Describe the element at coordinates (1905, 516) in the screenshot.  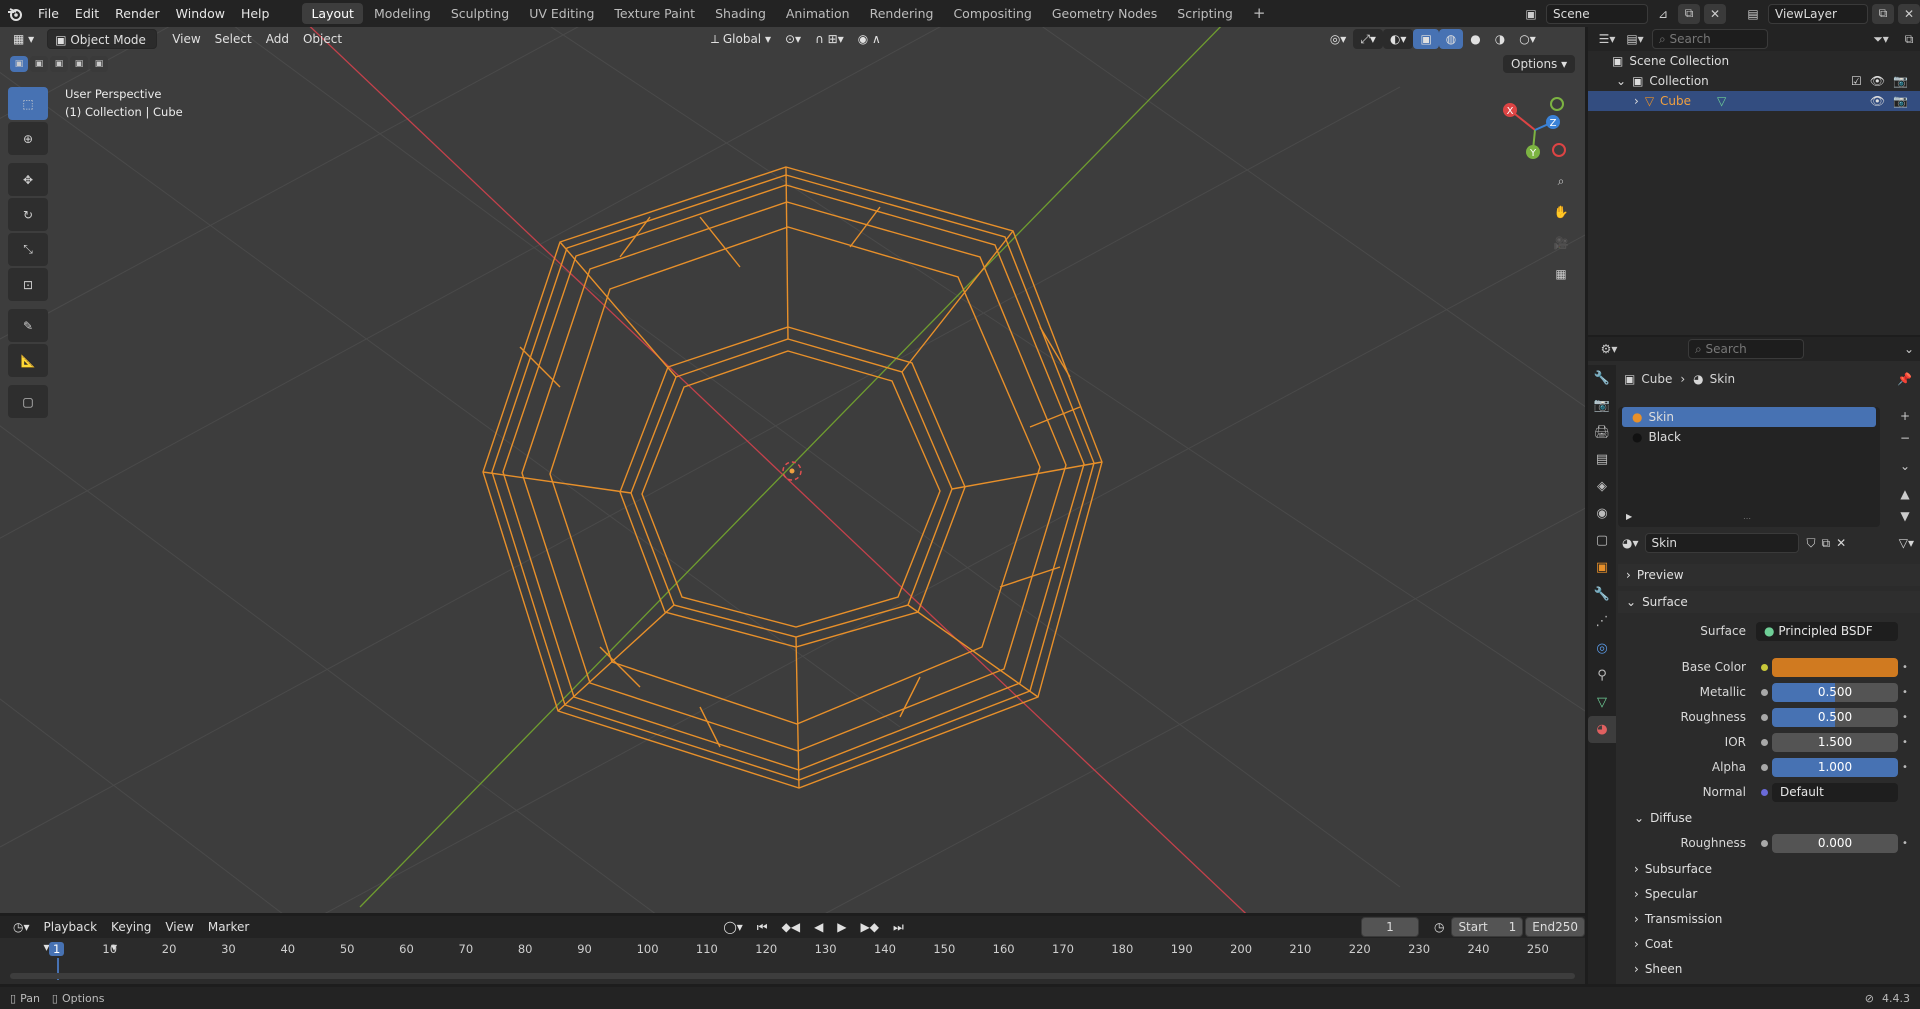
I see `move-slot-down-icon: ▼` at that location.